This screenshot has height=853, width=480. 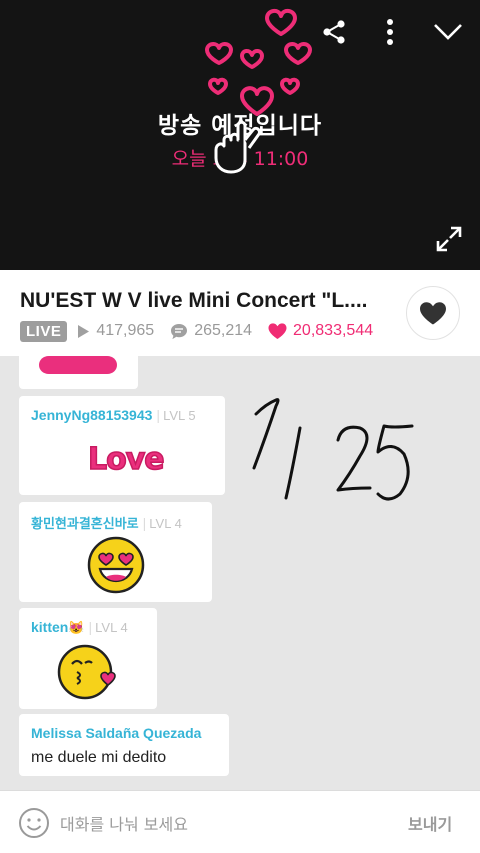 I want to click on love-sticker, so click(x=78, y=365).